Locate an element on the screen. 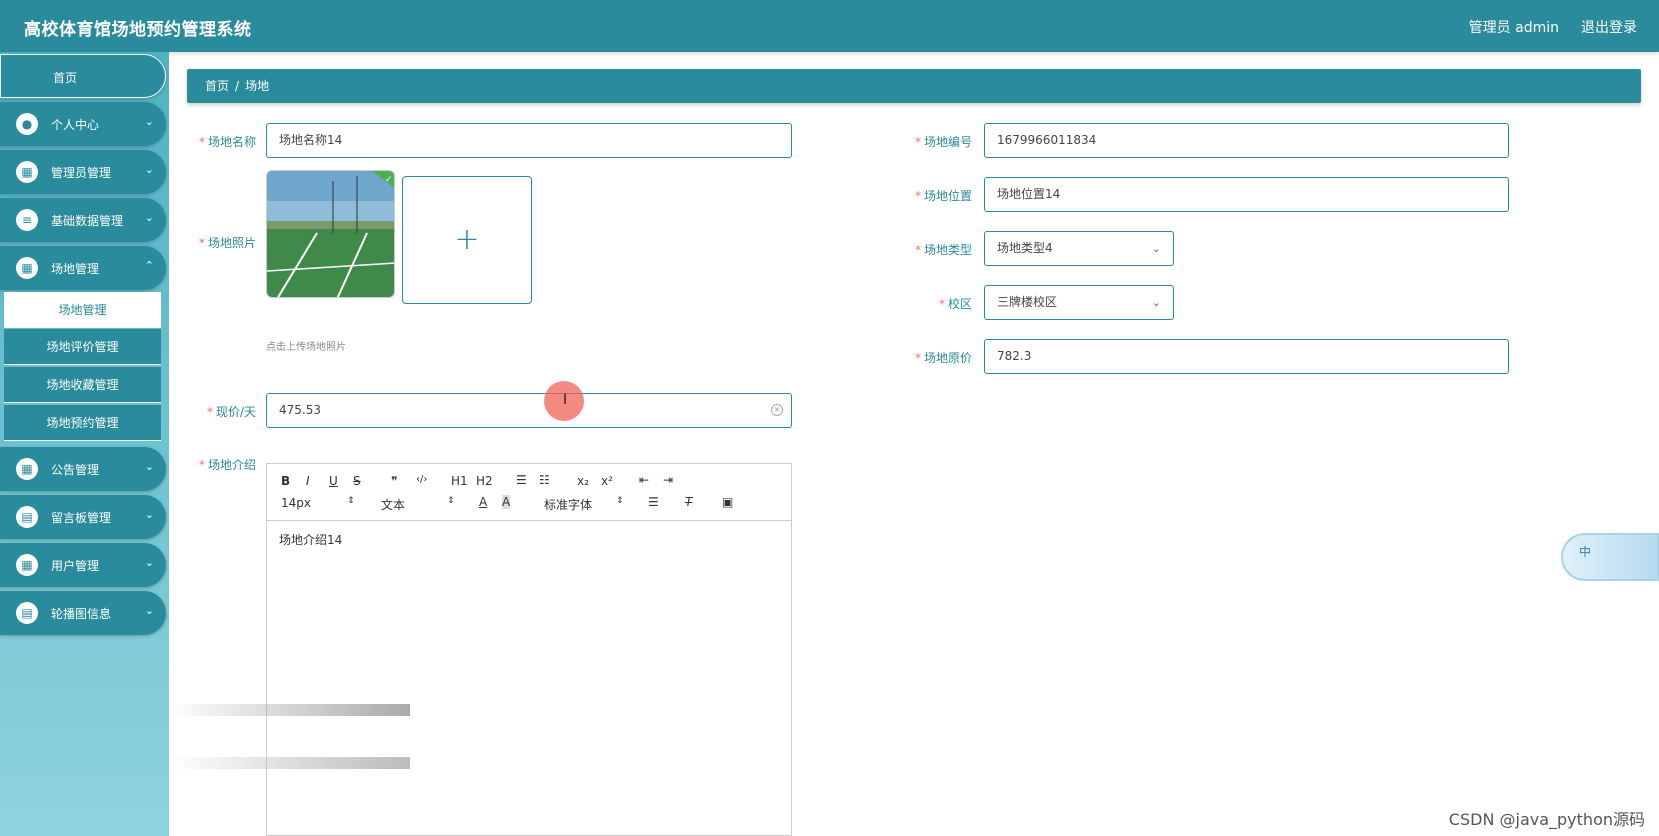 The height and width of the screenshot is (836, 1659). price-per-day-input: 475.53 × is located at coordinates (529, 410).